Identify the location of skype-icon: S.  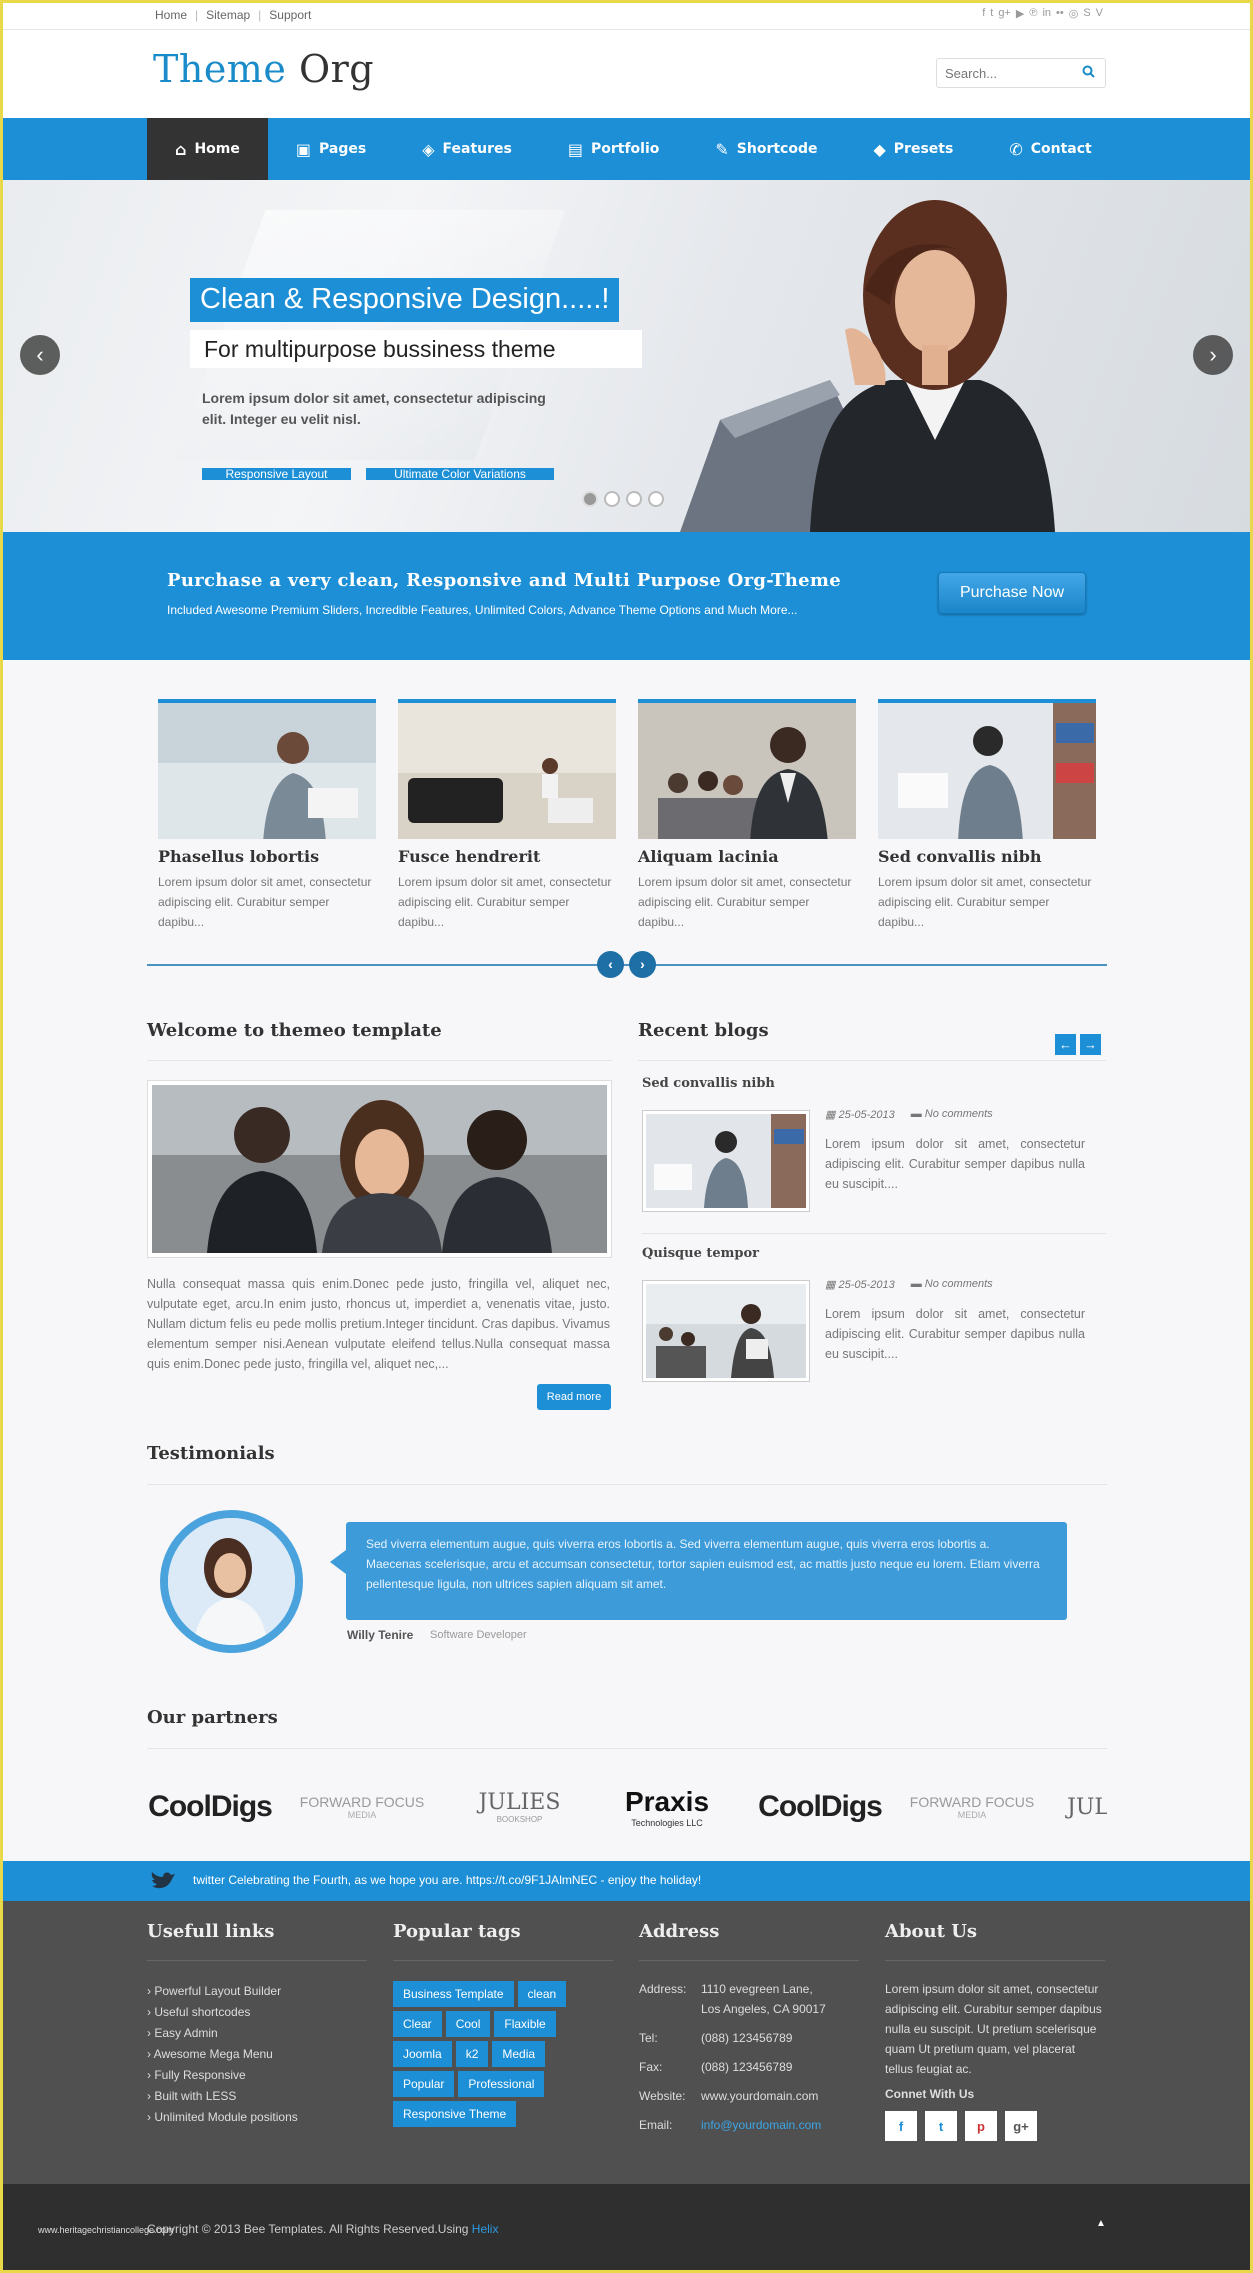
(1086, 13).